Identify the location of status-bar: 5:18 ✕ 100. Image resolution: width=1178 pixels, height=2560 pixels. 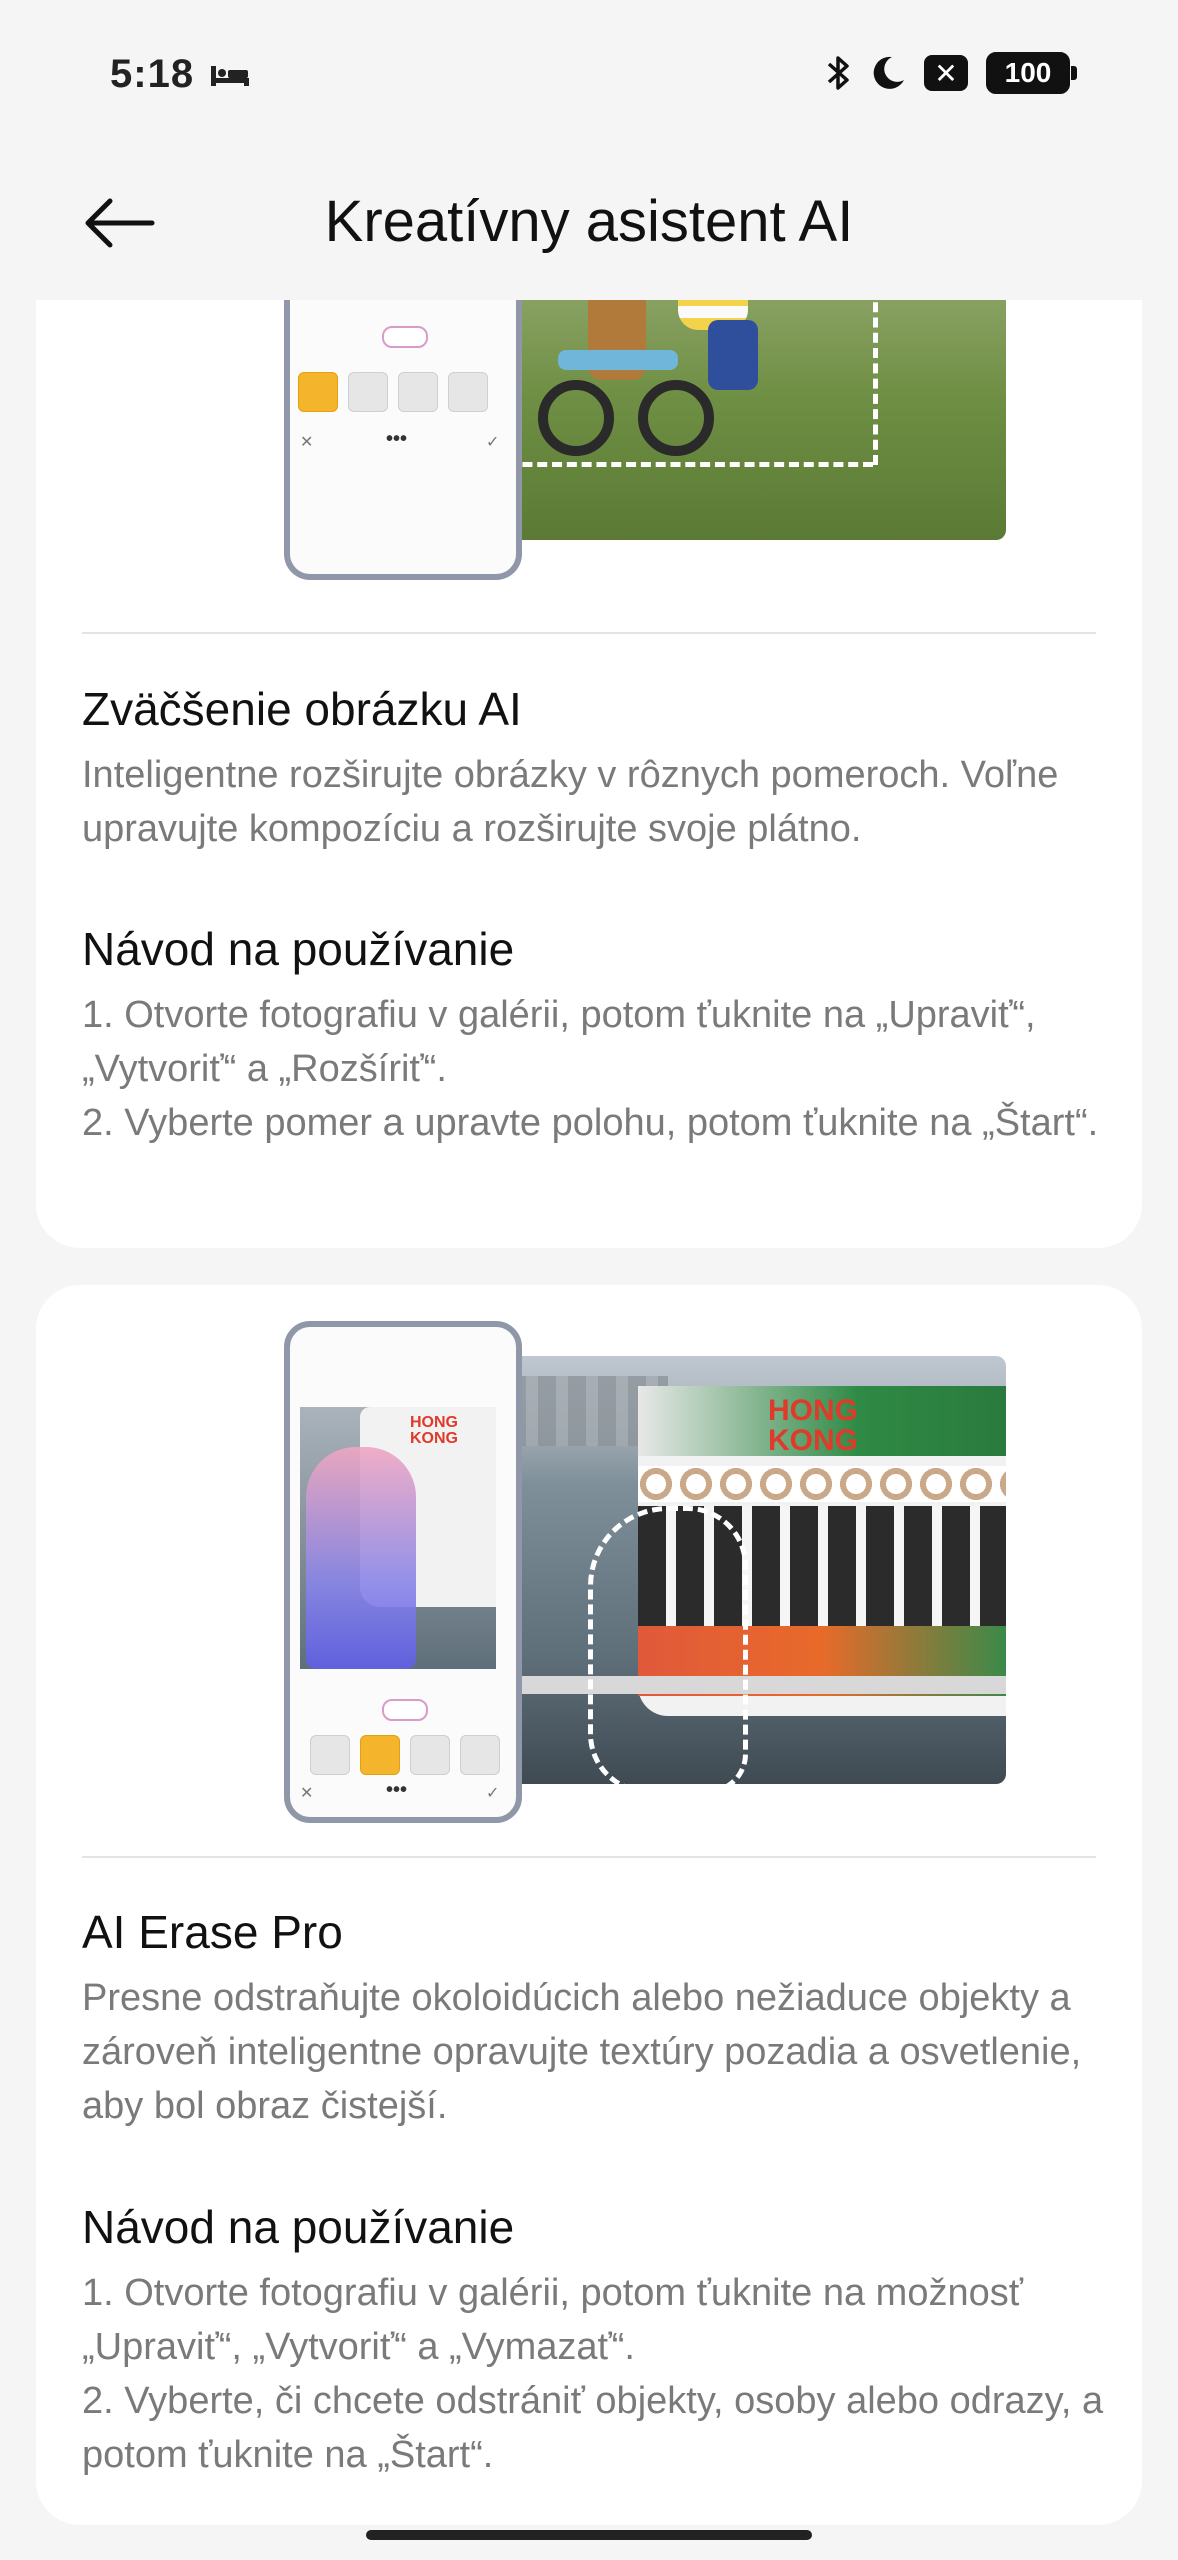
(589, 75).